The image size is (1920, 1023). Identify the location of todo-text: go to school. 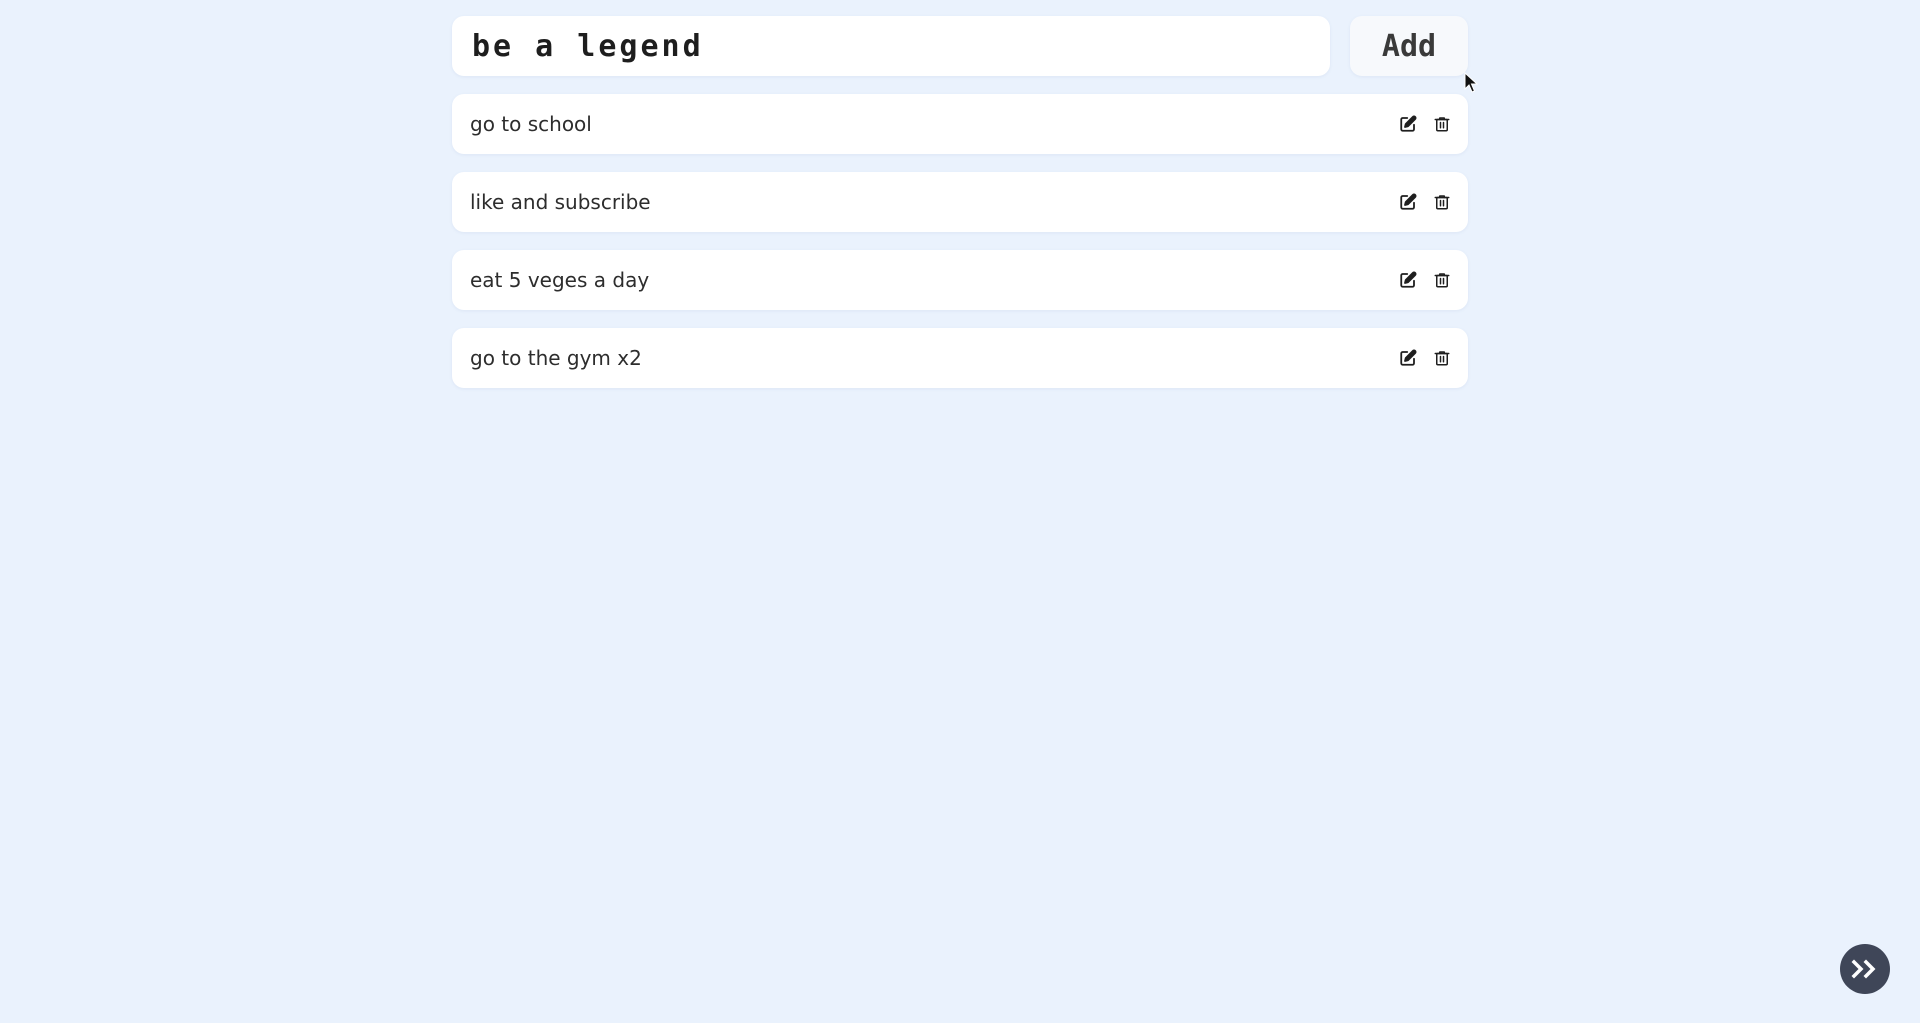
(531, 124).